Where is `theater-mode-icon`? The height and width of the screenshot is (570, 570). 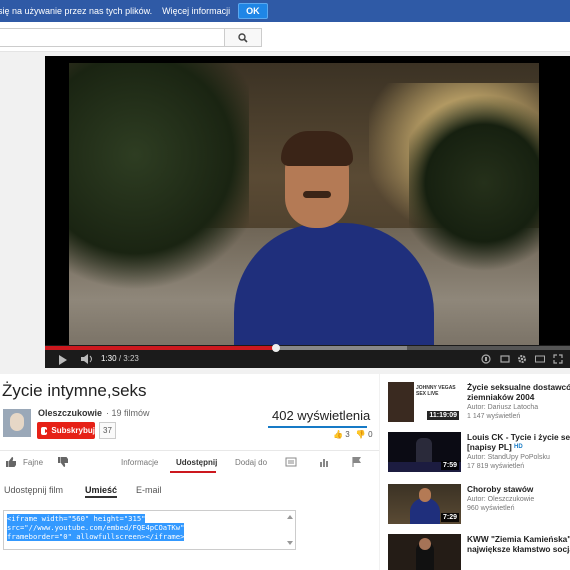 theater-mode-icon is located at coordinates (540, 359).